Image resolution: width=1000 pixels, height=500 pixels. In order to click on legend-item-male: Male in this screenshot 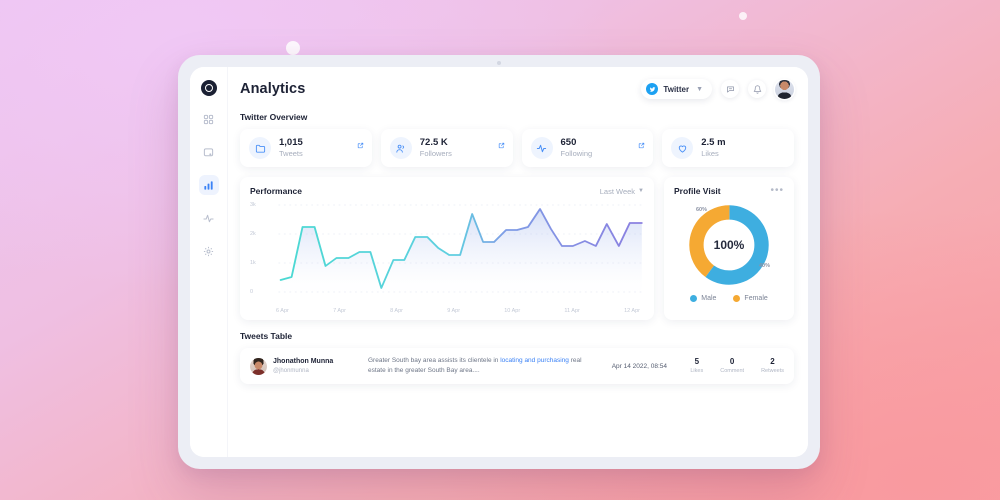, I will do `click(703, 298)`.